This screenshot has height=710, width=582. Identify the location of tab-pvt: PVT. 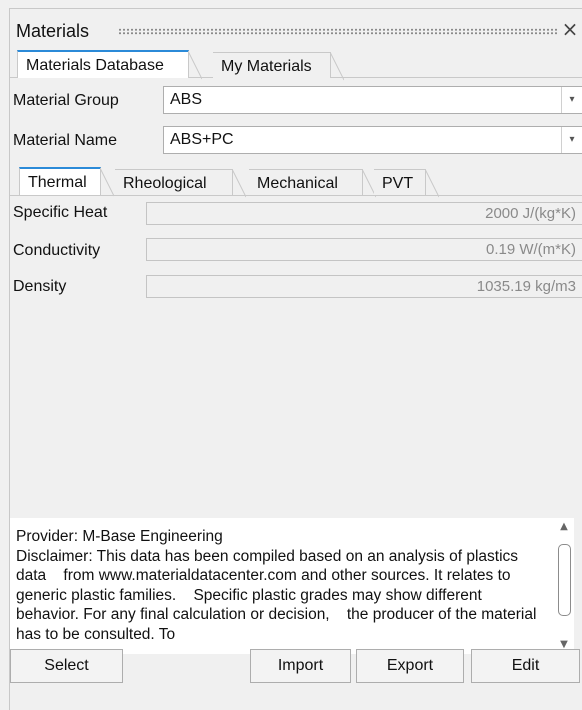
(406, 183).